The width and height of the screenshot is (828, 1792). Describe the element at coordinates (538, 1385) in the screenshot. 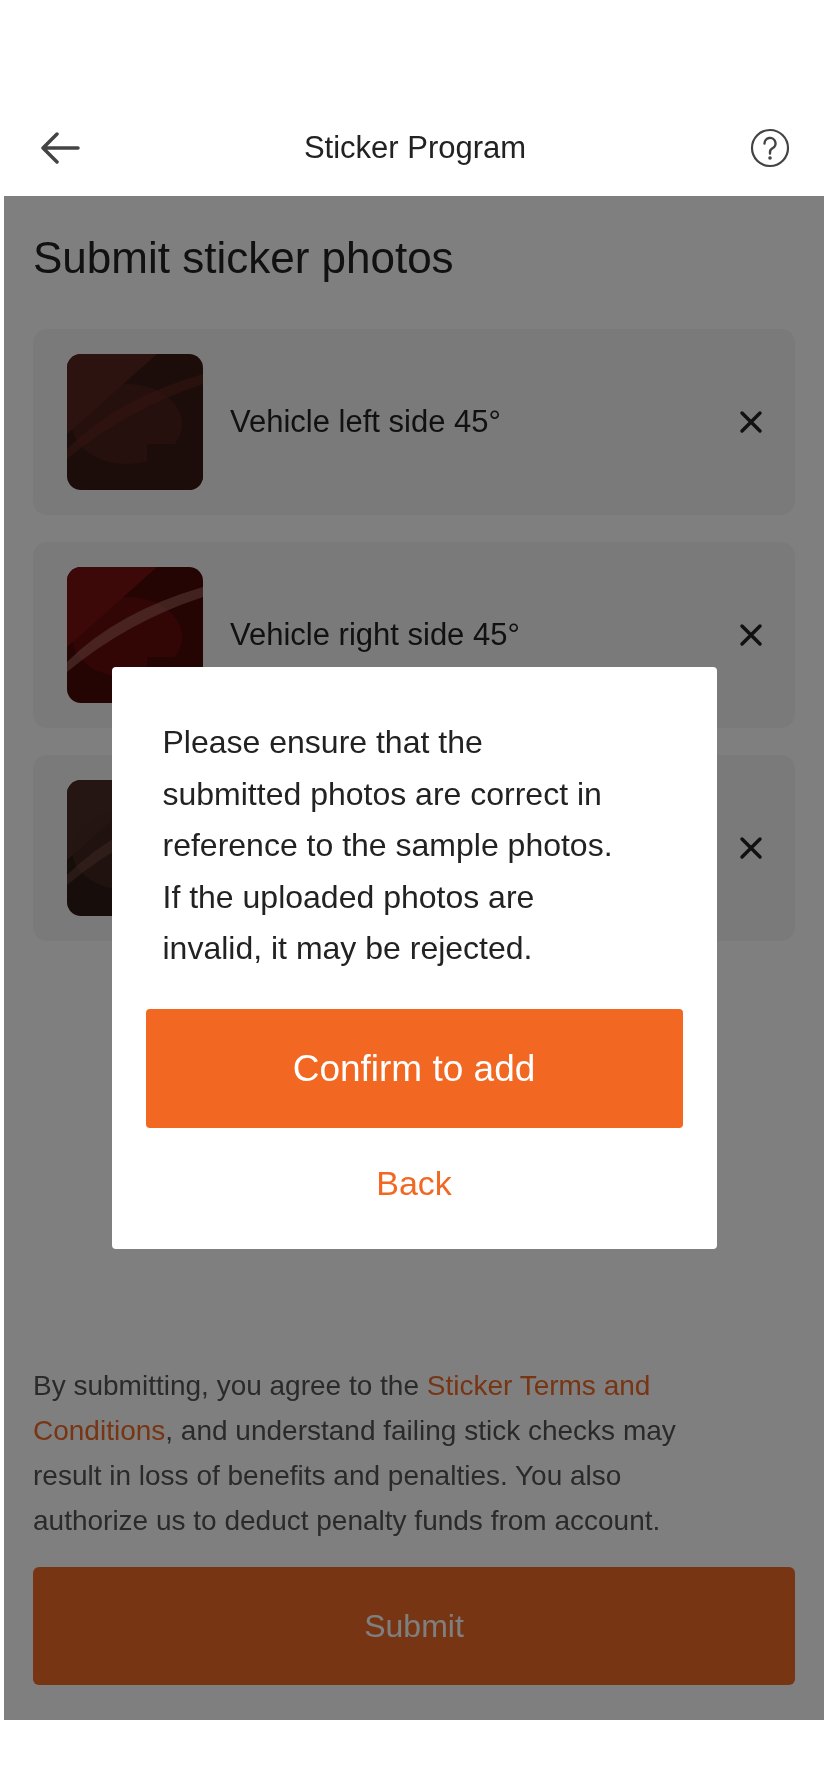

I see `terms-link: Sticker Terms and` at that location.